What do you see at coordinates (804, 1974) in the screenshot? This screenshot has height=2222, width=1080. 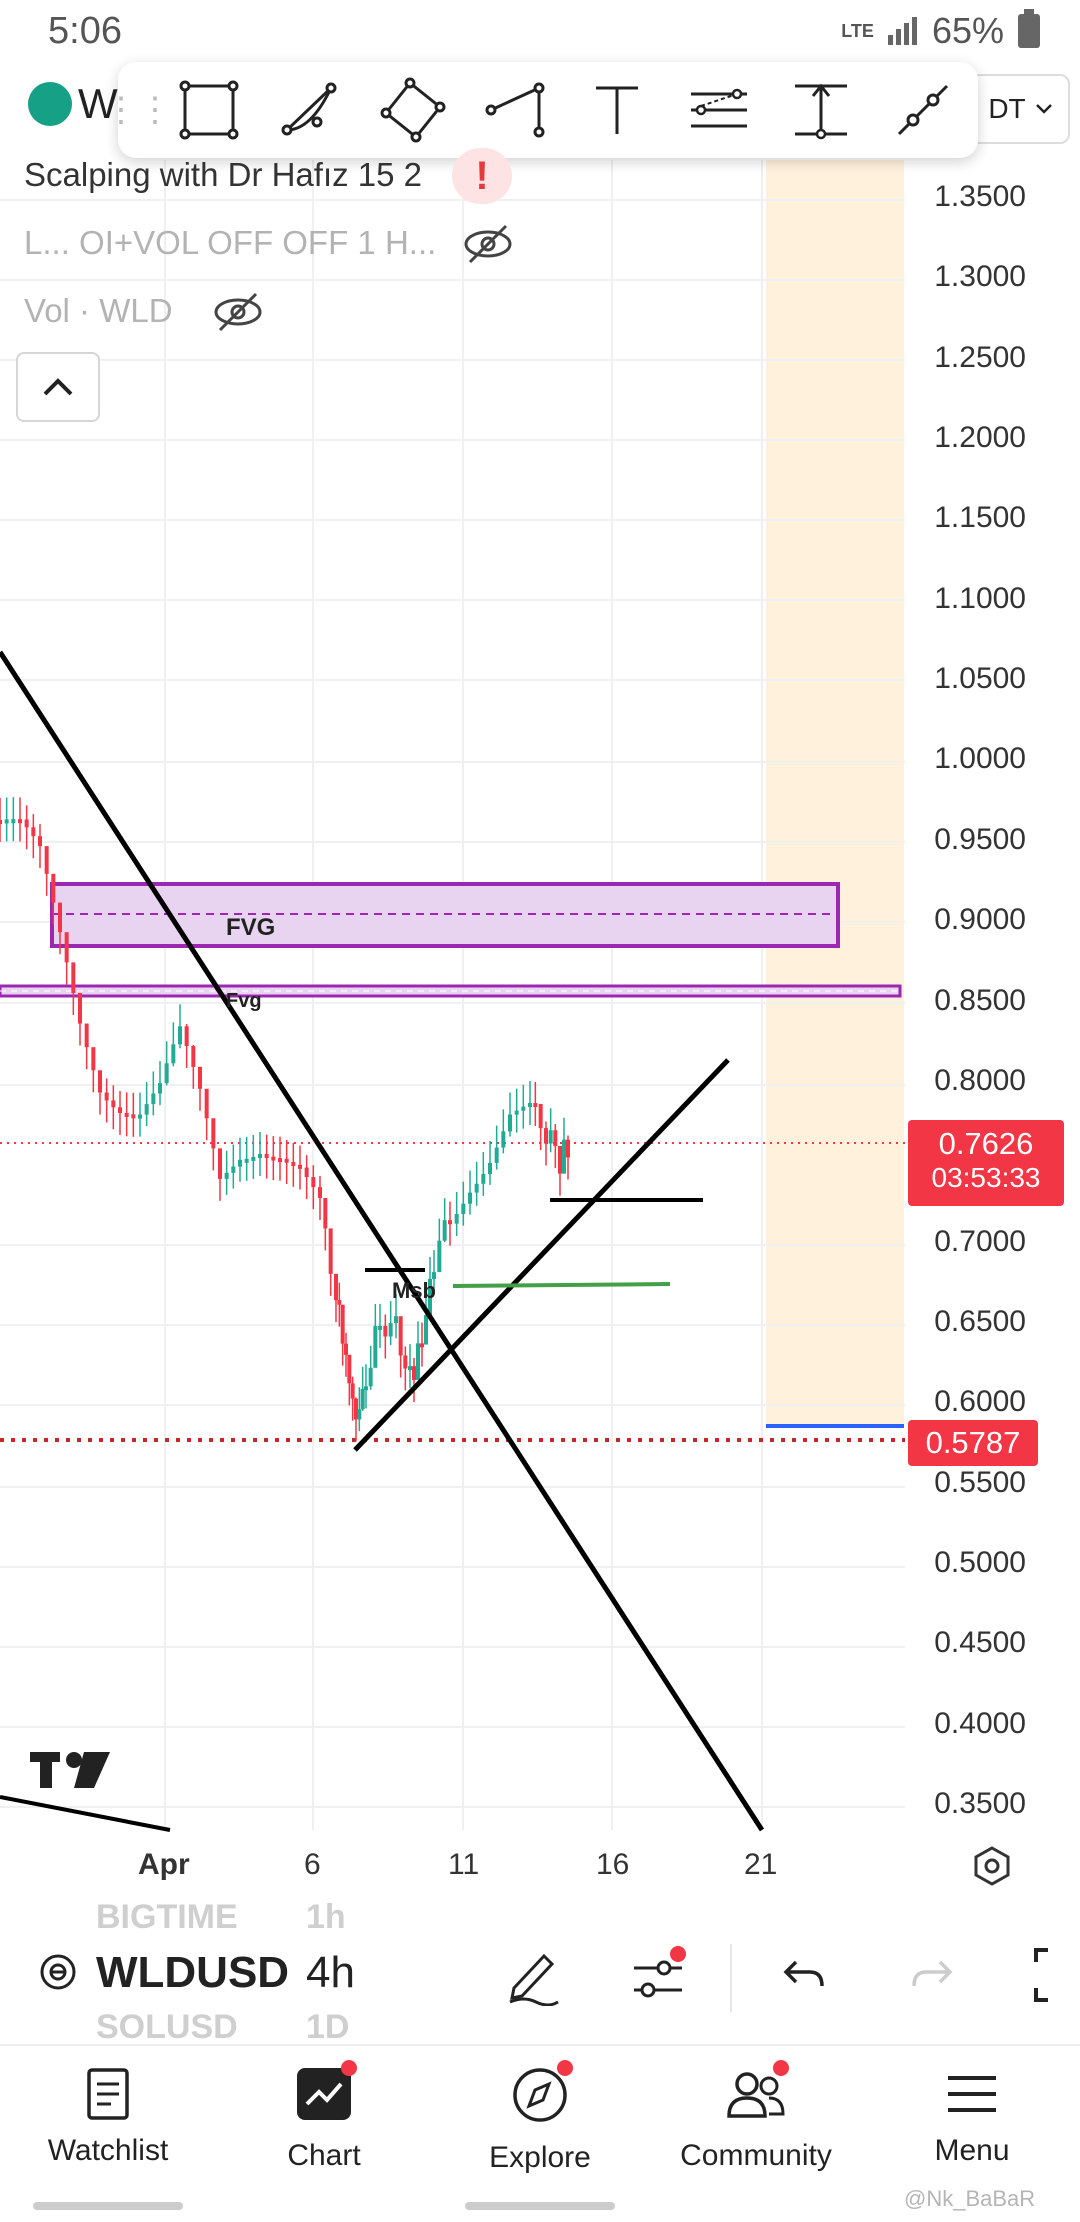 I see `undo-icon` at bounding box center [804, 1974].